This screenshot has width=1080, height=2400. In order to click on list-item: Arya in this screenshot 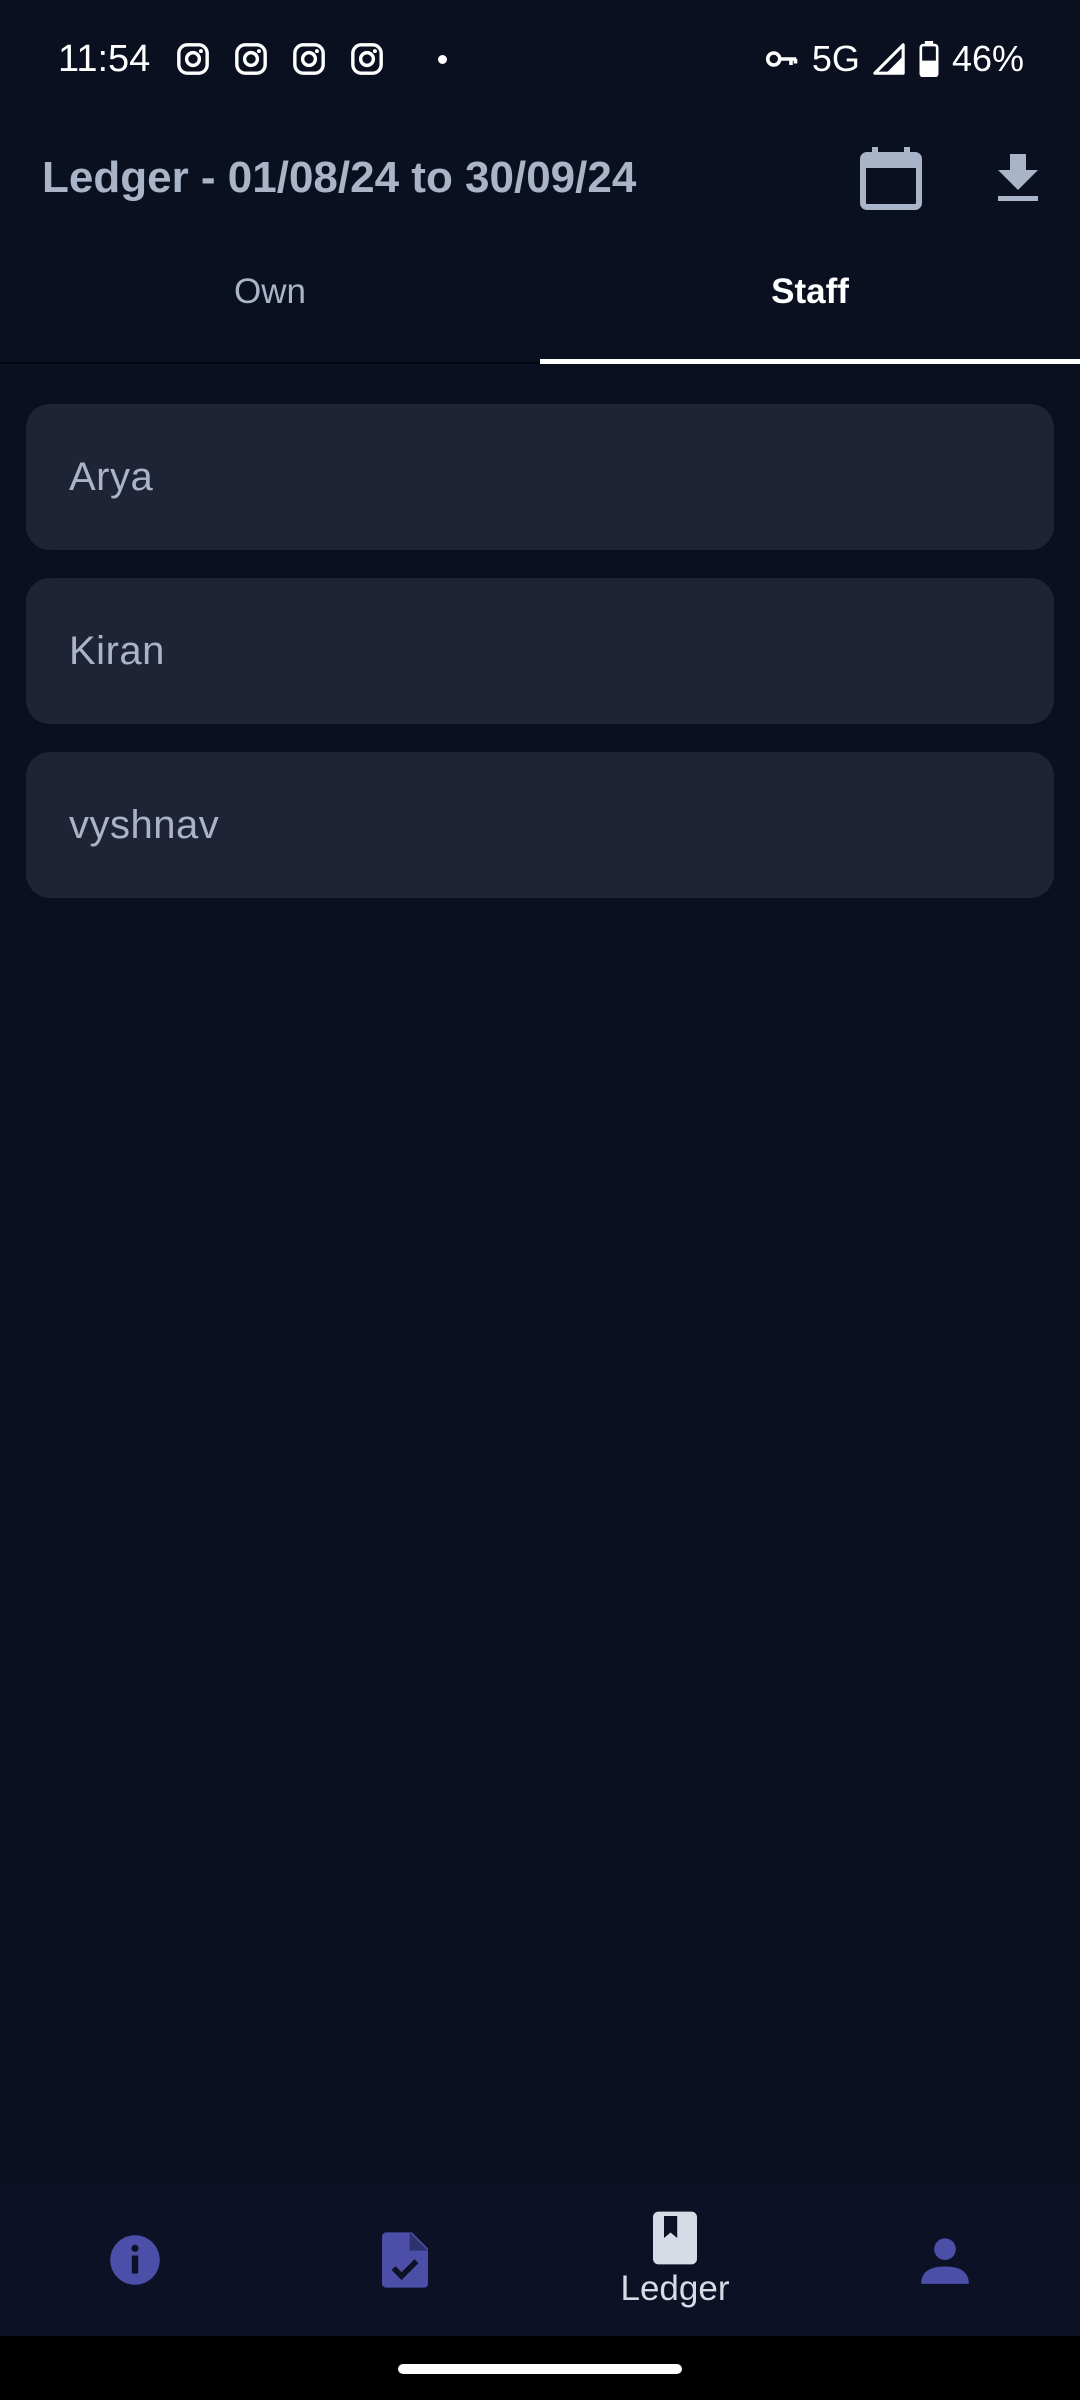, I will do `click(540, 477)`.